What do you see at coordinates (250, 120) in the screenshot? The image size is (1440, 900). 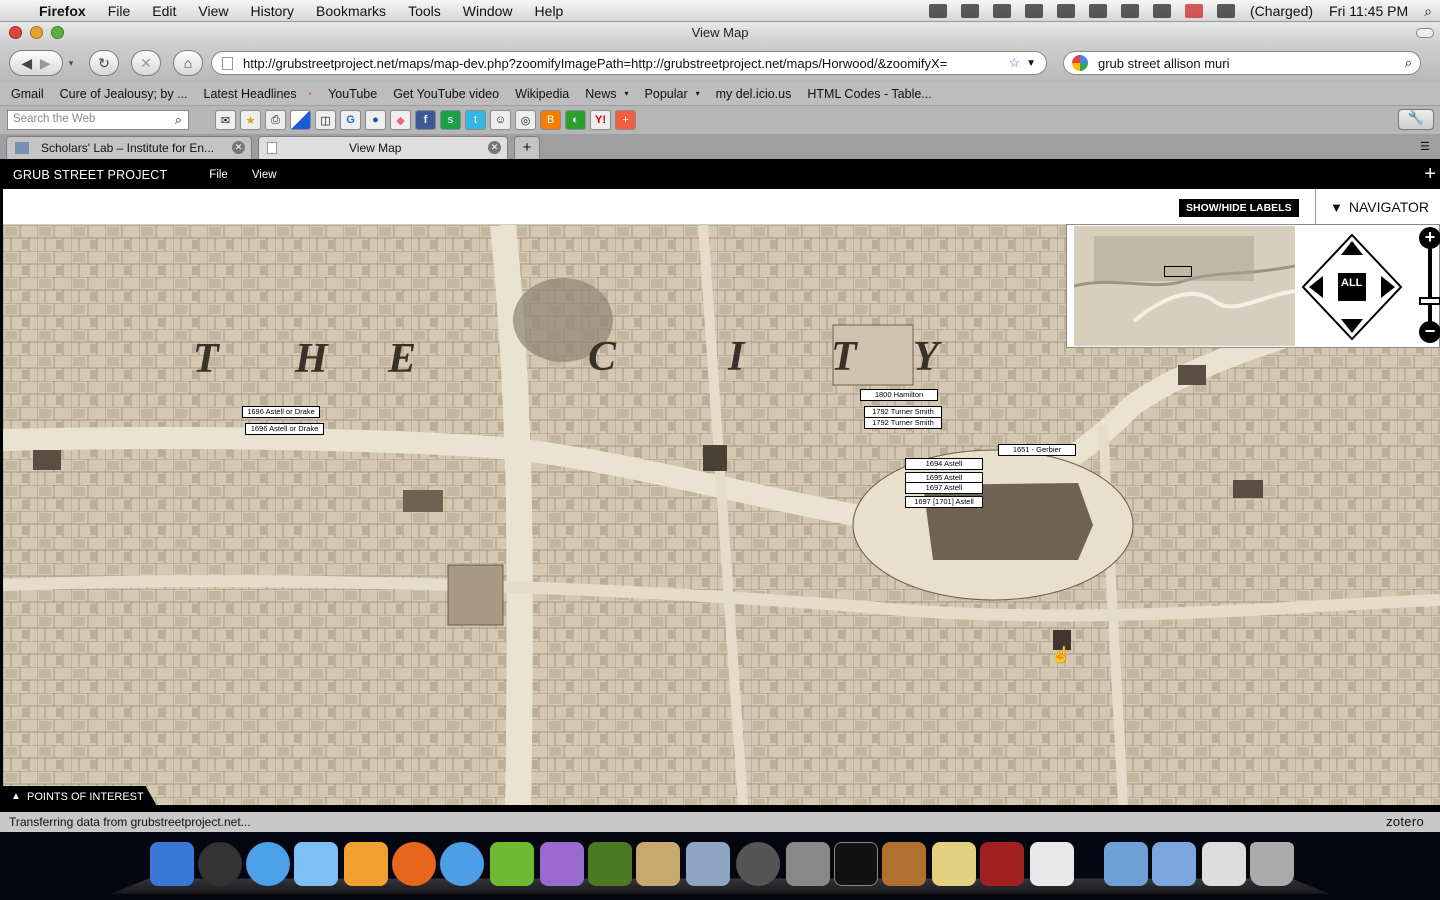 I see `star-icon: ★` at bounding box center [250, 120].